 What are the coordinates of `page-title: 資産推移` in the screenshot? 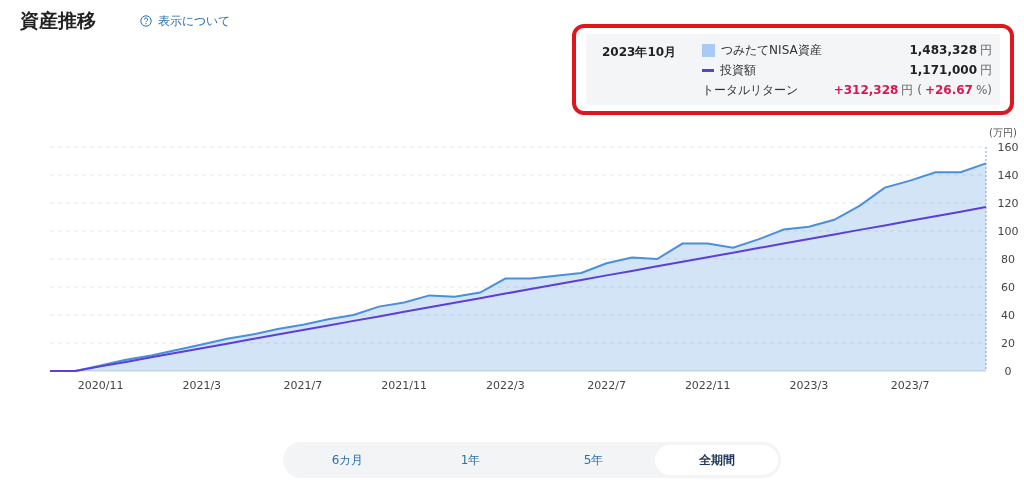 It's located at (58, 20).